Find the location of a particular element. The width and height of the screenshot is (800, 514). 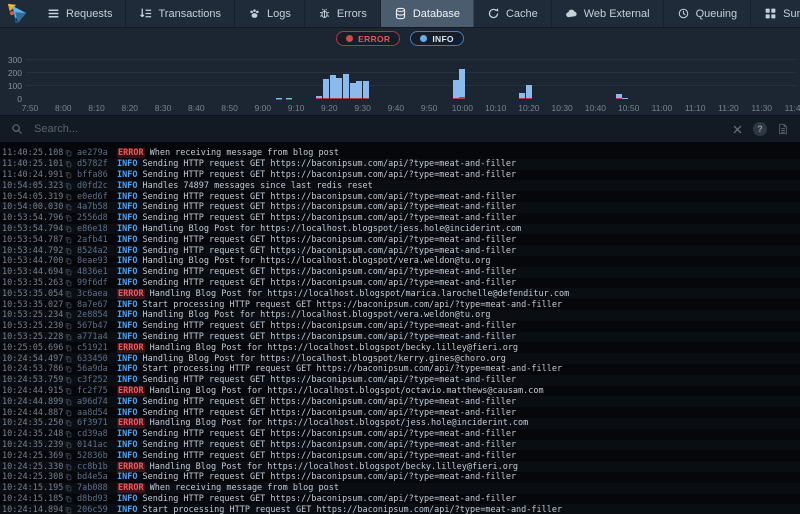

log-id: 7ab088 is located at coordinates (92, 488).